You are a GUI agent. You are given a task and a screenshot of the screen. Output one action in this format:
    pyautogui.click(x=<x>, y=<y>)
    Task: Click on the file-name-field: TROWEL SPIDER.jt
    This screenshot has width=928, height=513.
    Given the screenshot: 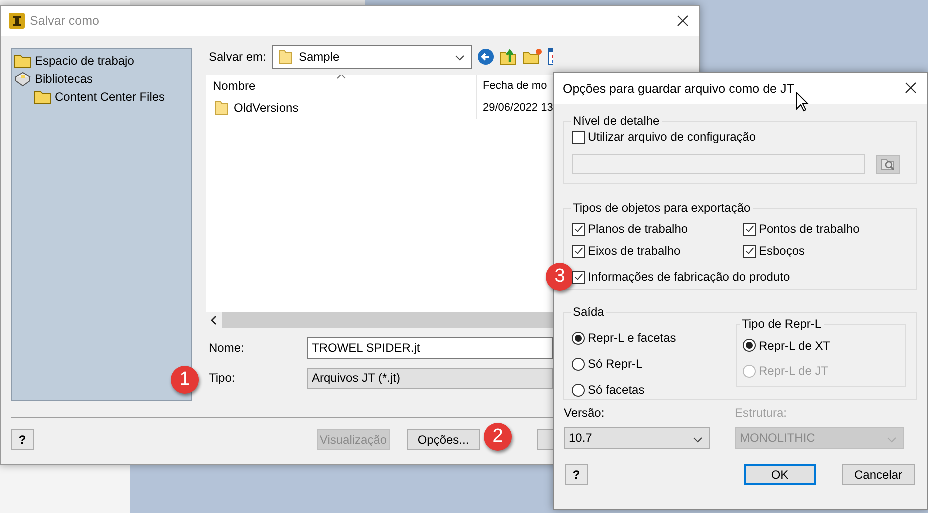 What is the action you would take?
    pyautogui.click(x=430, y=348)
    